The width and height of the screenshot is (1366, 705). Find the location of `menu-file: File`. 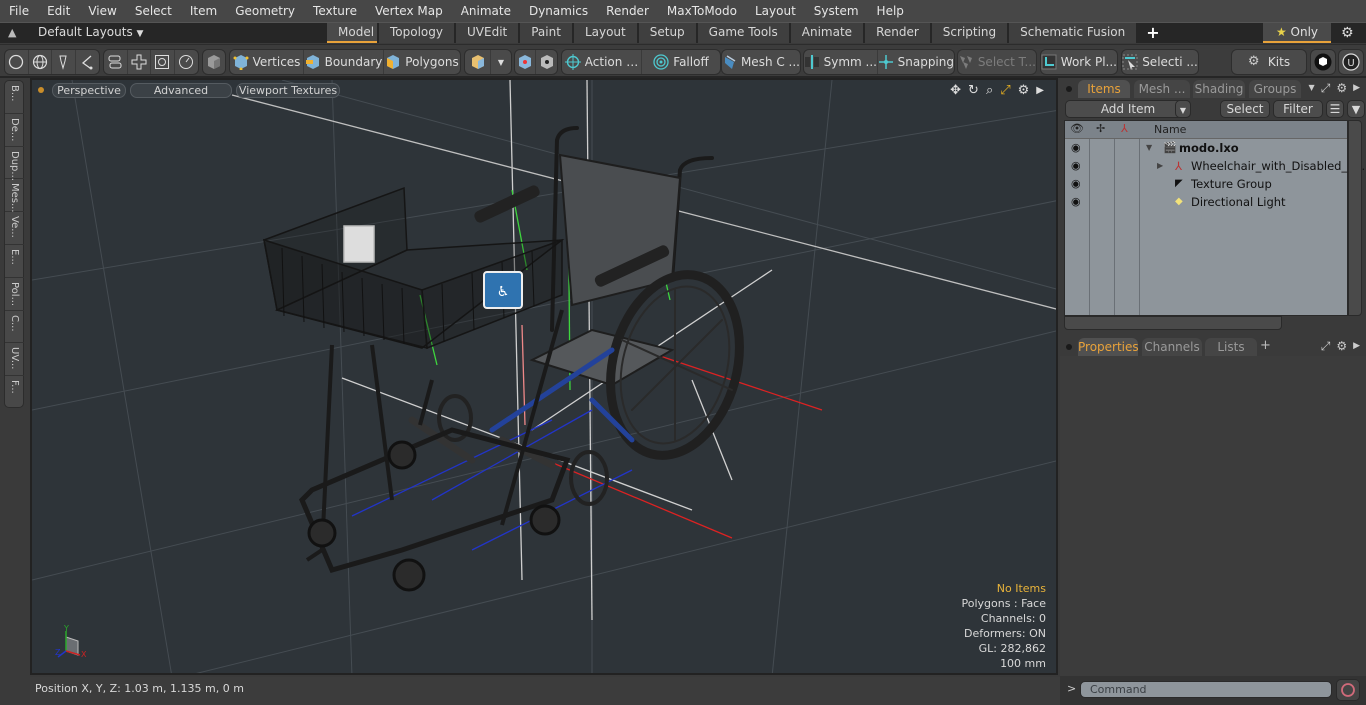

menu-file: File is located at coordinates (19, 11).